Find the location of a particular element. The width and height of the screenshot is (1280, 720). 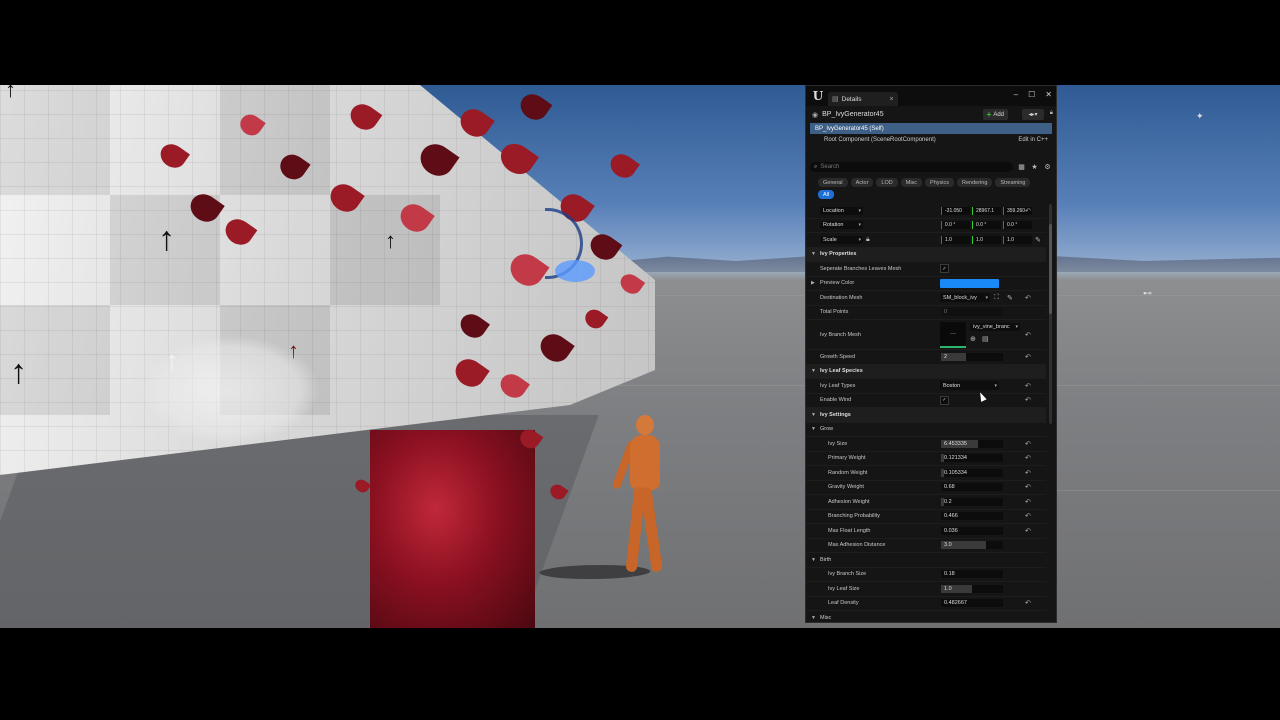

scale-z-field: 1.0 is located at coordinates (1017, 239).